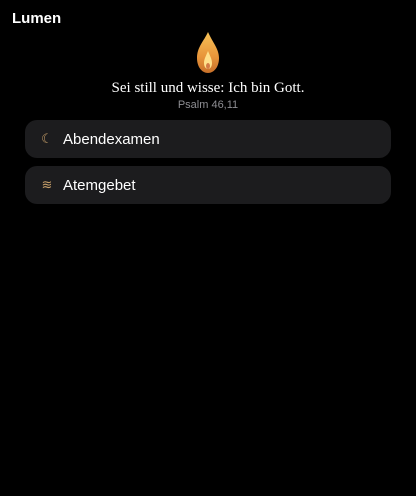  What do you see at coordinates (99, 185) in the screenshot?
I see `menu-item-label: Atemgebet` at bounding box center [99, 185].